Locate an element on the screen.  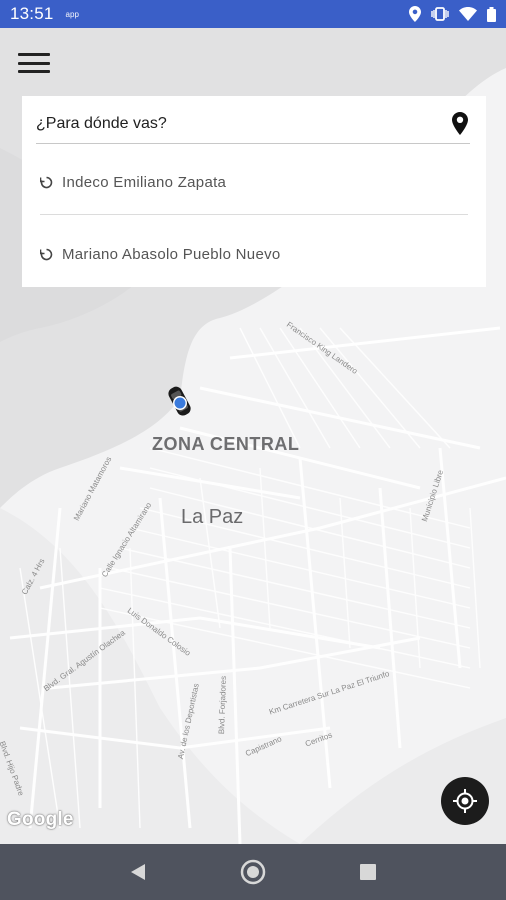
back-triangle-icon is located at coordinates (137, 872).